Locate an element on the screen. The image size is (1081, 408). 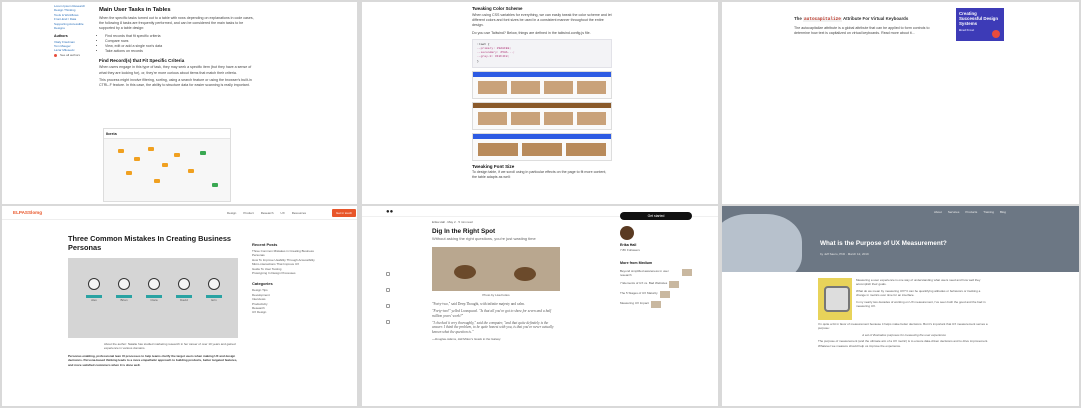
nav-link: Products is located at coordinates (971, 212).